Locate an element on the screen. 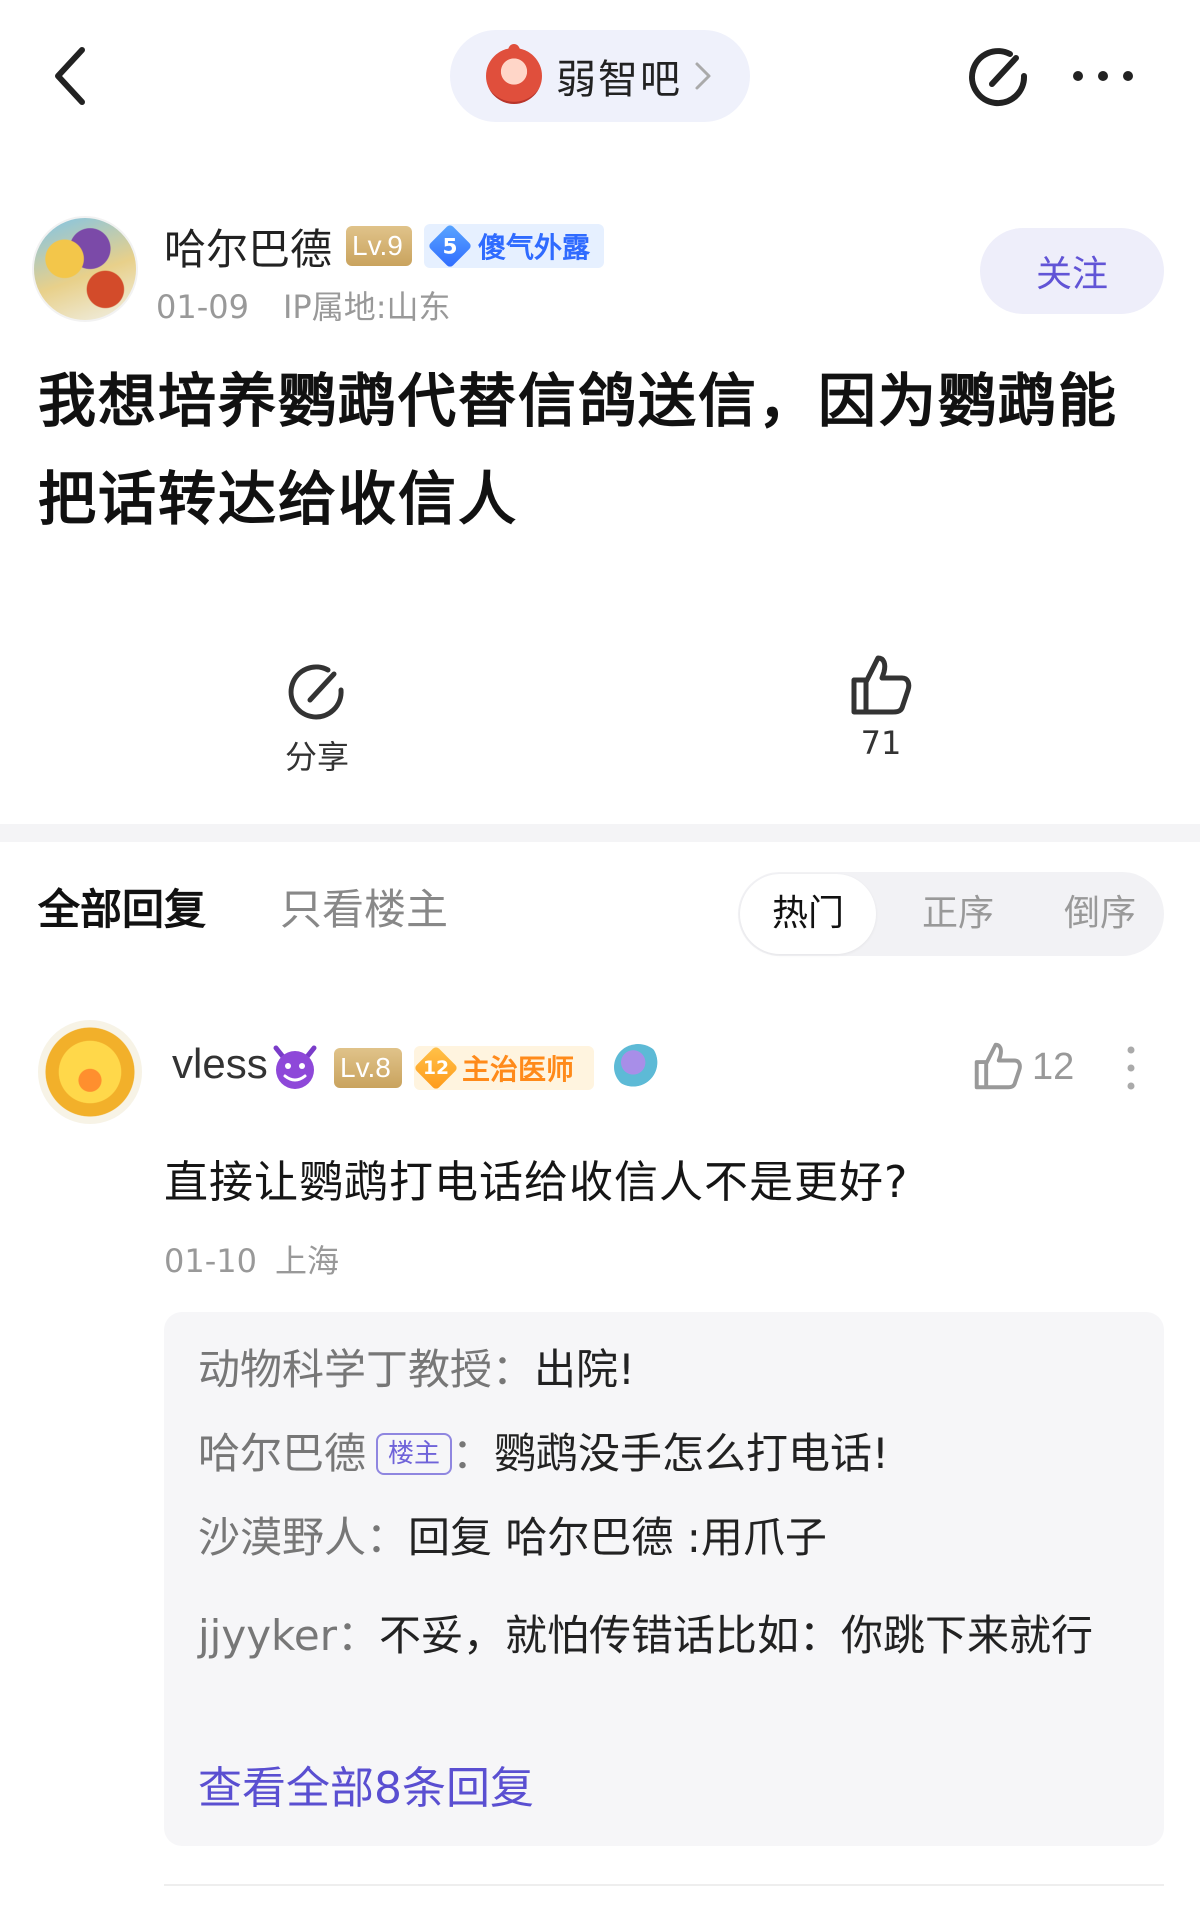 Image resolution: width=1200 pixels, height=1906 pixels. commenter-name: vless is located at coordinates (220, 1064).